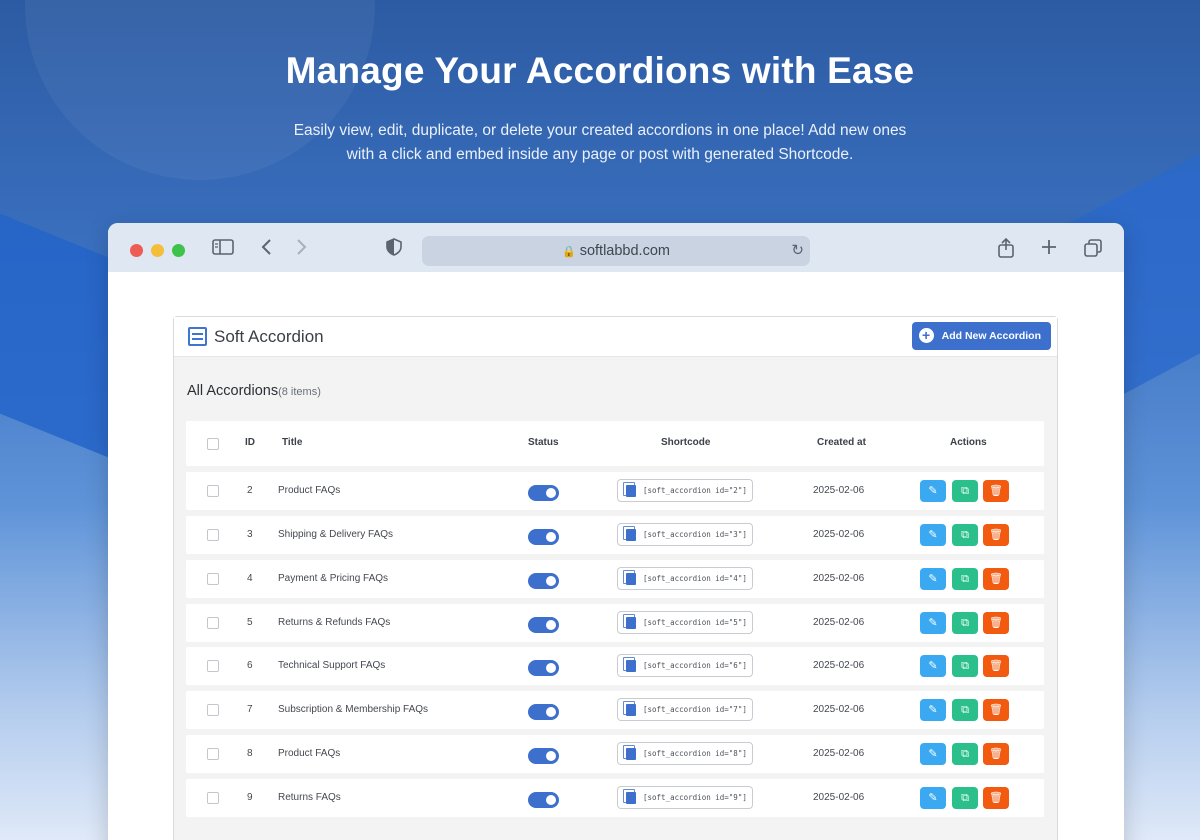 The height and width of the screenshot is (840, 1200). I want to click on add-new-accordion-label: Add New Accordion, so click(991, 336).